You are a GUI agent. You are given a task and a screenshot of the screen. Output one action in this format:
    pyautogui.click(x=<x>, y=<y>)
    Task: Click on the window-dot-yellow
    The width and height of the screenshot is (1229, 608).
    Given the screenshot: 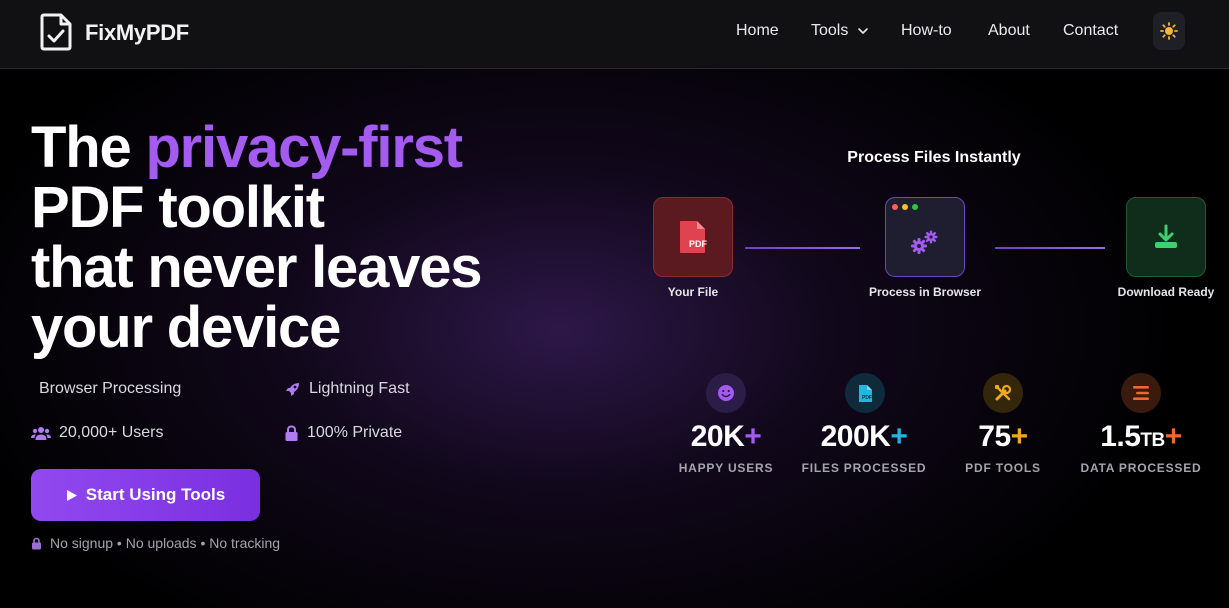 What is the action you would take?
    pyautogui.click(x=905, y=207)
    